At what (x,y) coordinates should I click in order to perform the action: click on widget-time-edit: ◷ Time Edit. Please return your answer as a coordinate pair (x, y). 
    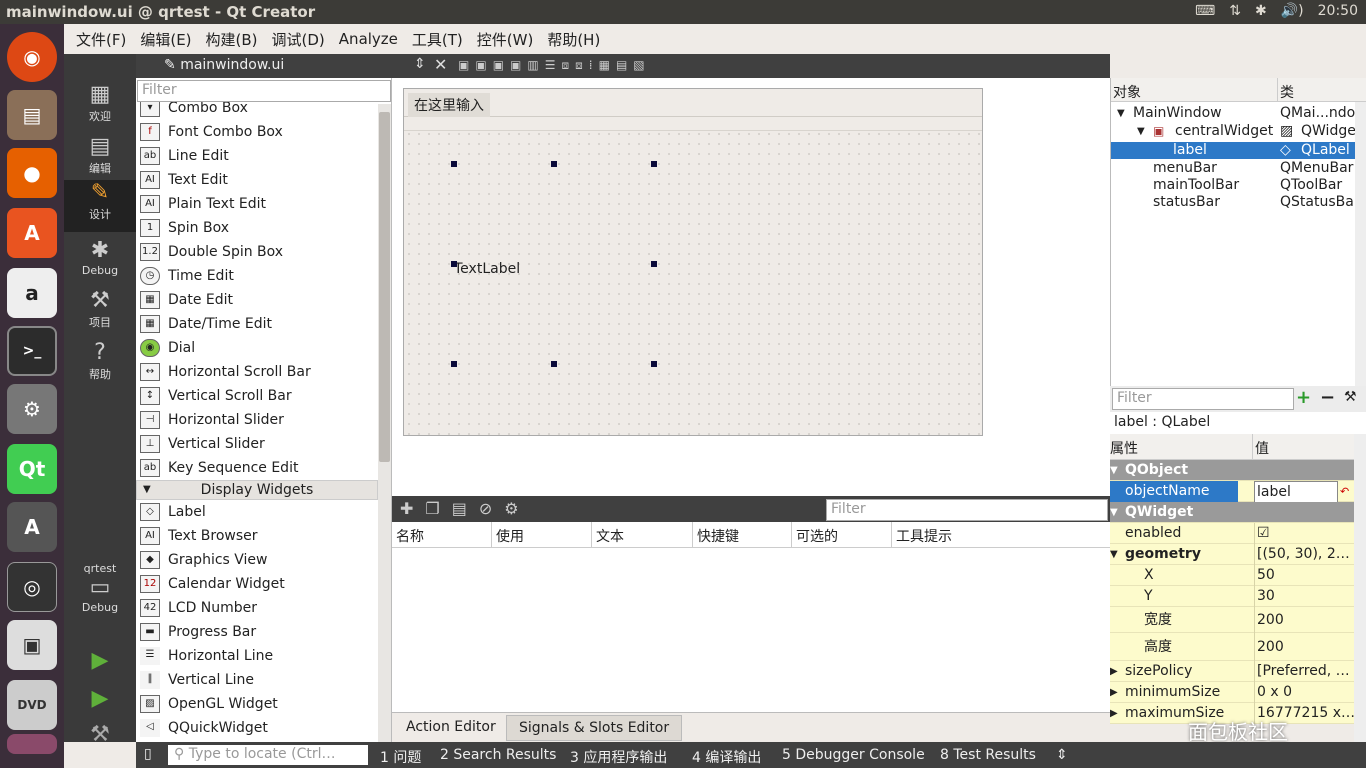
    Looking at the image, I should click on (187, 276).